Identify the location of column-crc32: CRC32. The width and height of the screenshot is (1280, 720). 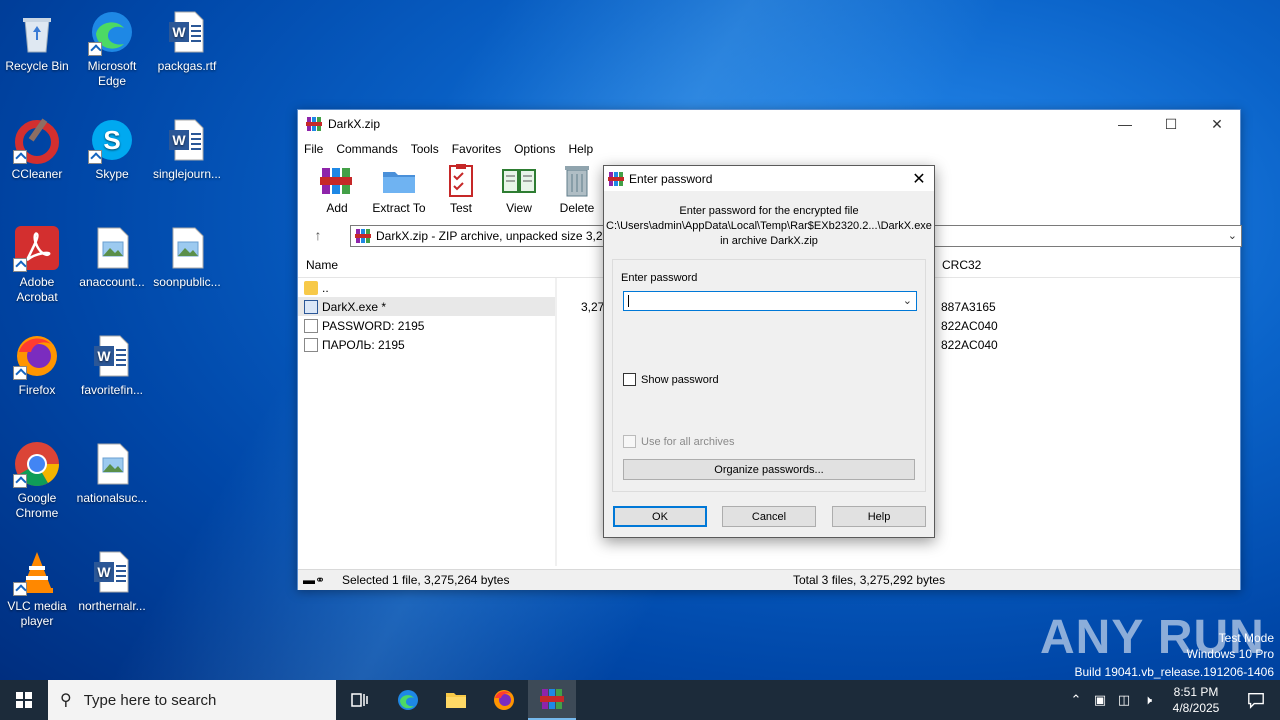
(957, 265).